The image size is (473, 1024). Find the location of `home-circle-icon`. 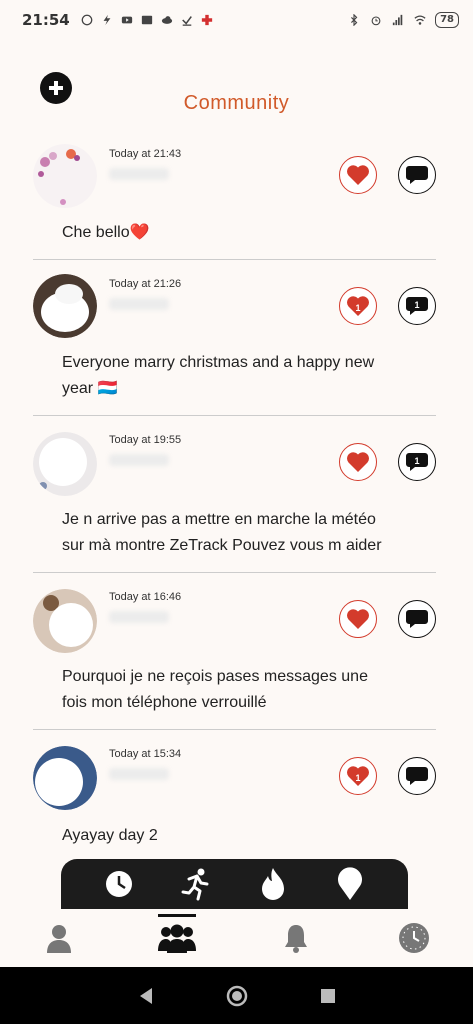

home-circle-icon is located at coordinates (236, 995).